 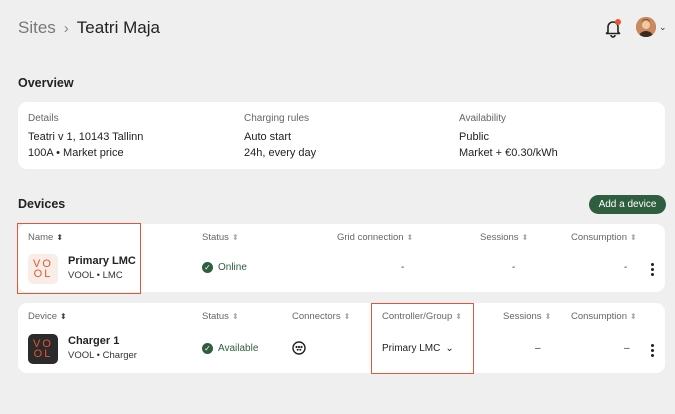 I want to click on bell-icon, so click(x=613, y=28).